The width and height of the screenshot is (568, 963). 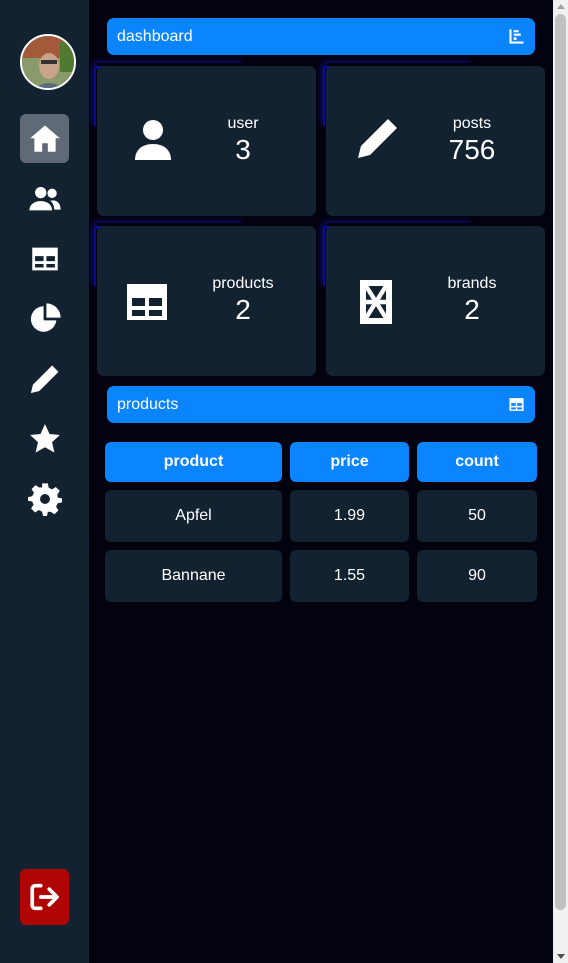 What do you see at coordinates (205, 139) in the screenshot?
I see `stat-card-users: user 3` at bounding box center [205, 139].